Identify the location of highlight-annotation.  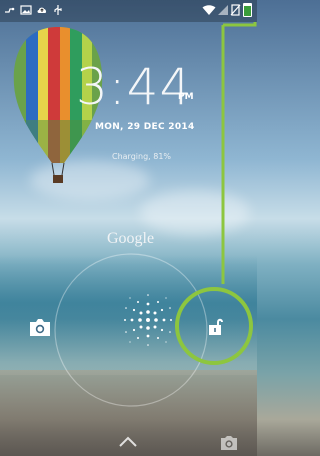
(239, 153).